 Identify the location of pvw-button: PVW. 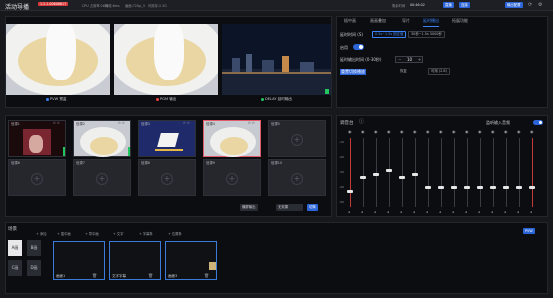
(529, 231).